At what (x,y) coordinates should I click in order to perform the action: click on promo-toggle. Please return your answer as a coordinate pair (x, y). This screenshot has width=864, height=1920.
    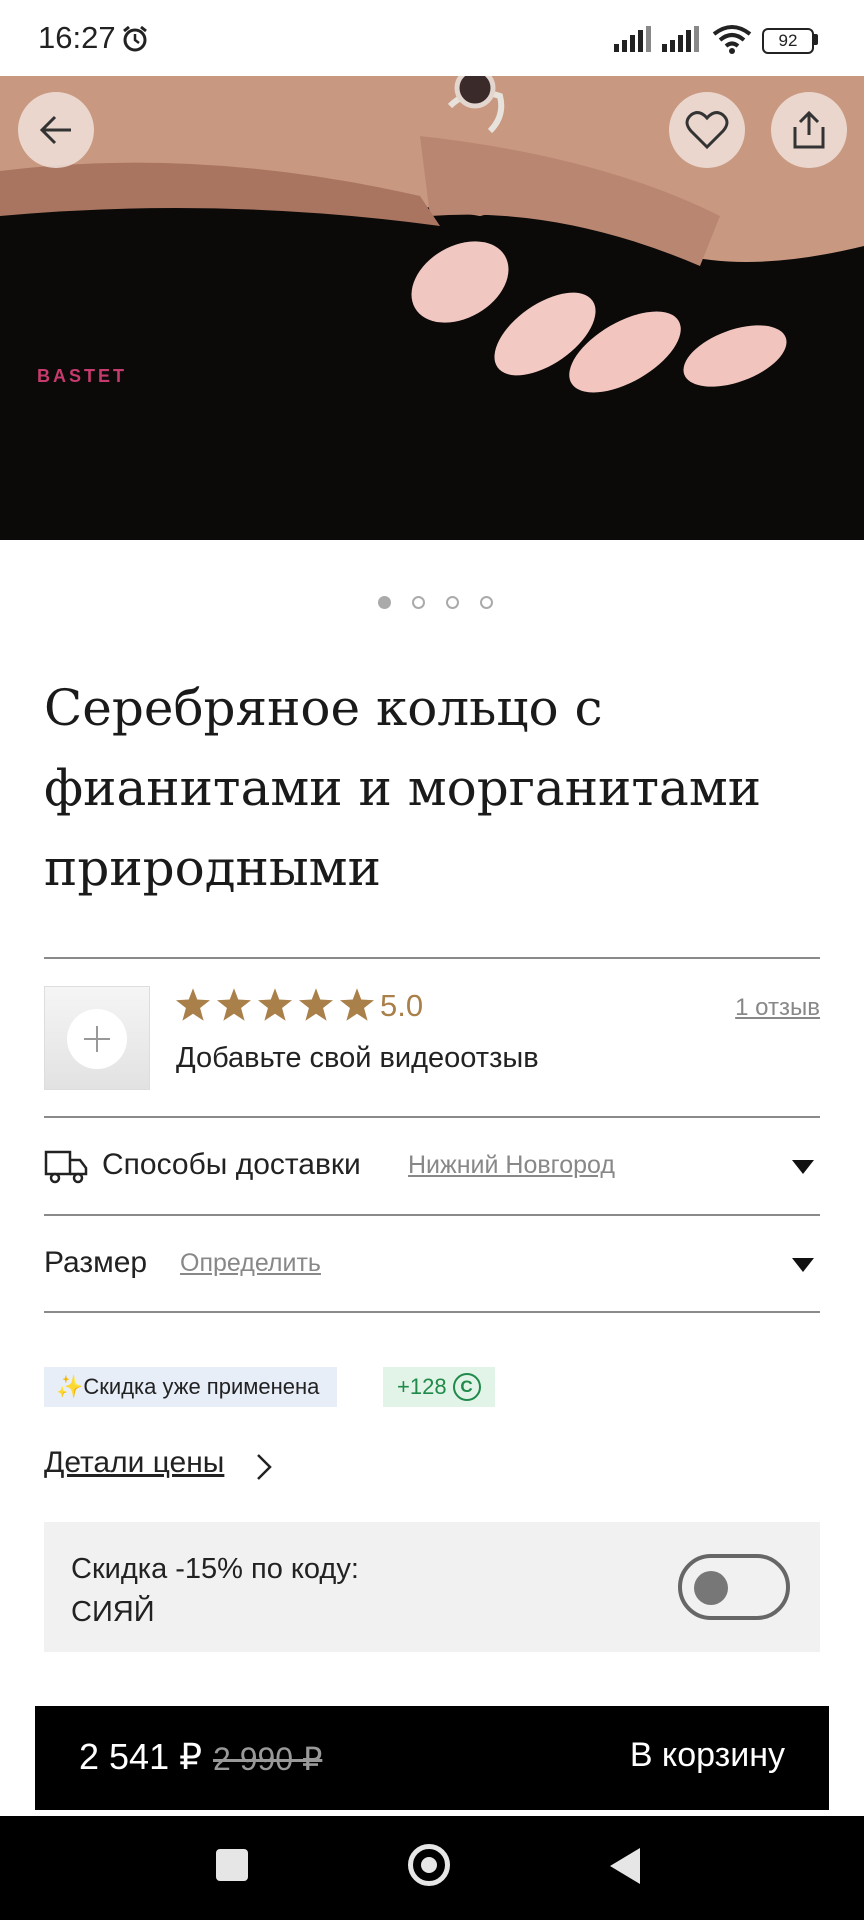
    Looking at the image, I should click on (734, 1587).